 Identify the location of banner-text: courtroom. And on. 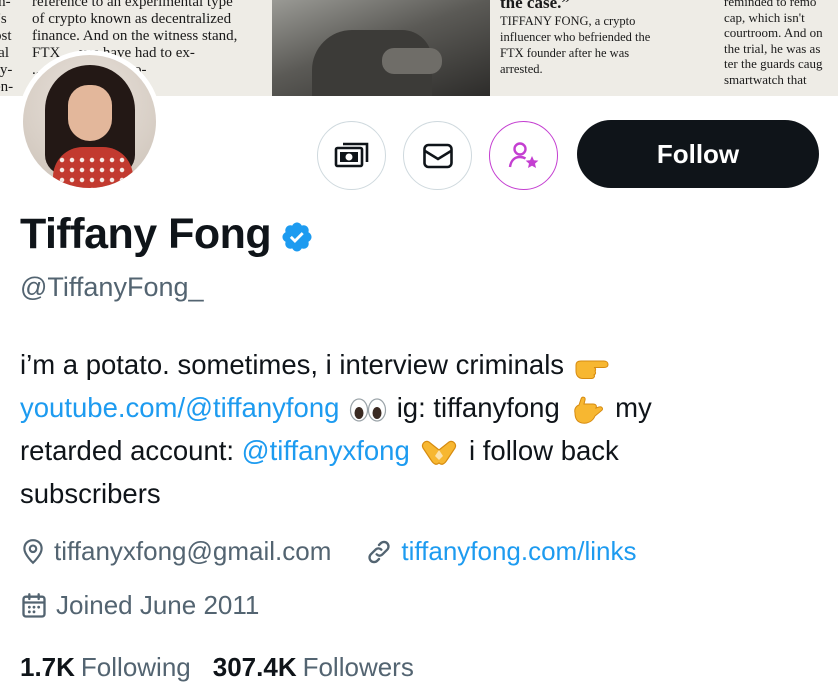
(773, 32).